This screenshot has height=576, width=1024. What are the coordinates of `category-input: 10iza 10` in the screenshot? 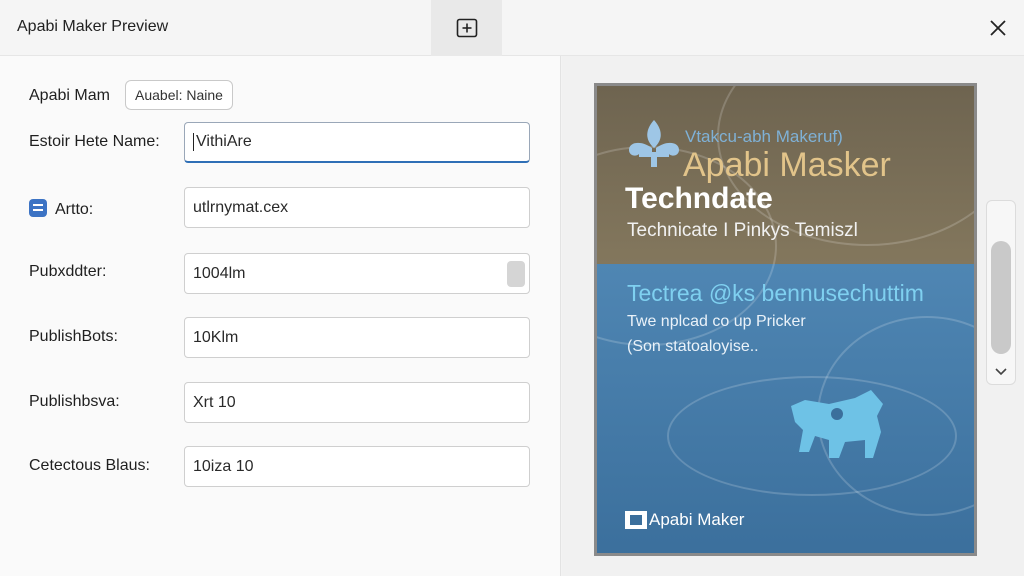 It's located at (357, 466).